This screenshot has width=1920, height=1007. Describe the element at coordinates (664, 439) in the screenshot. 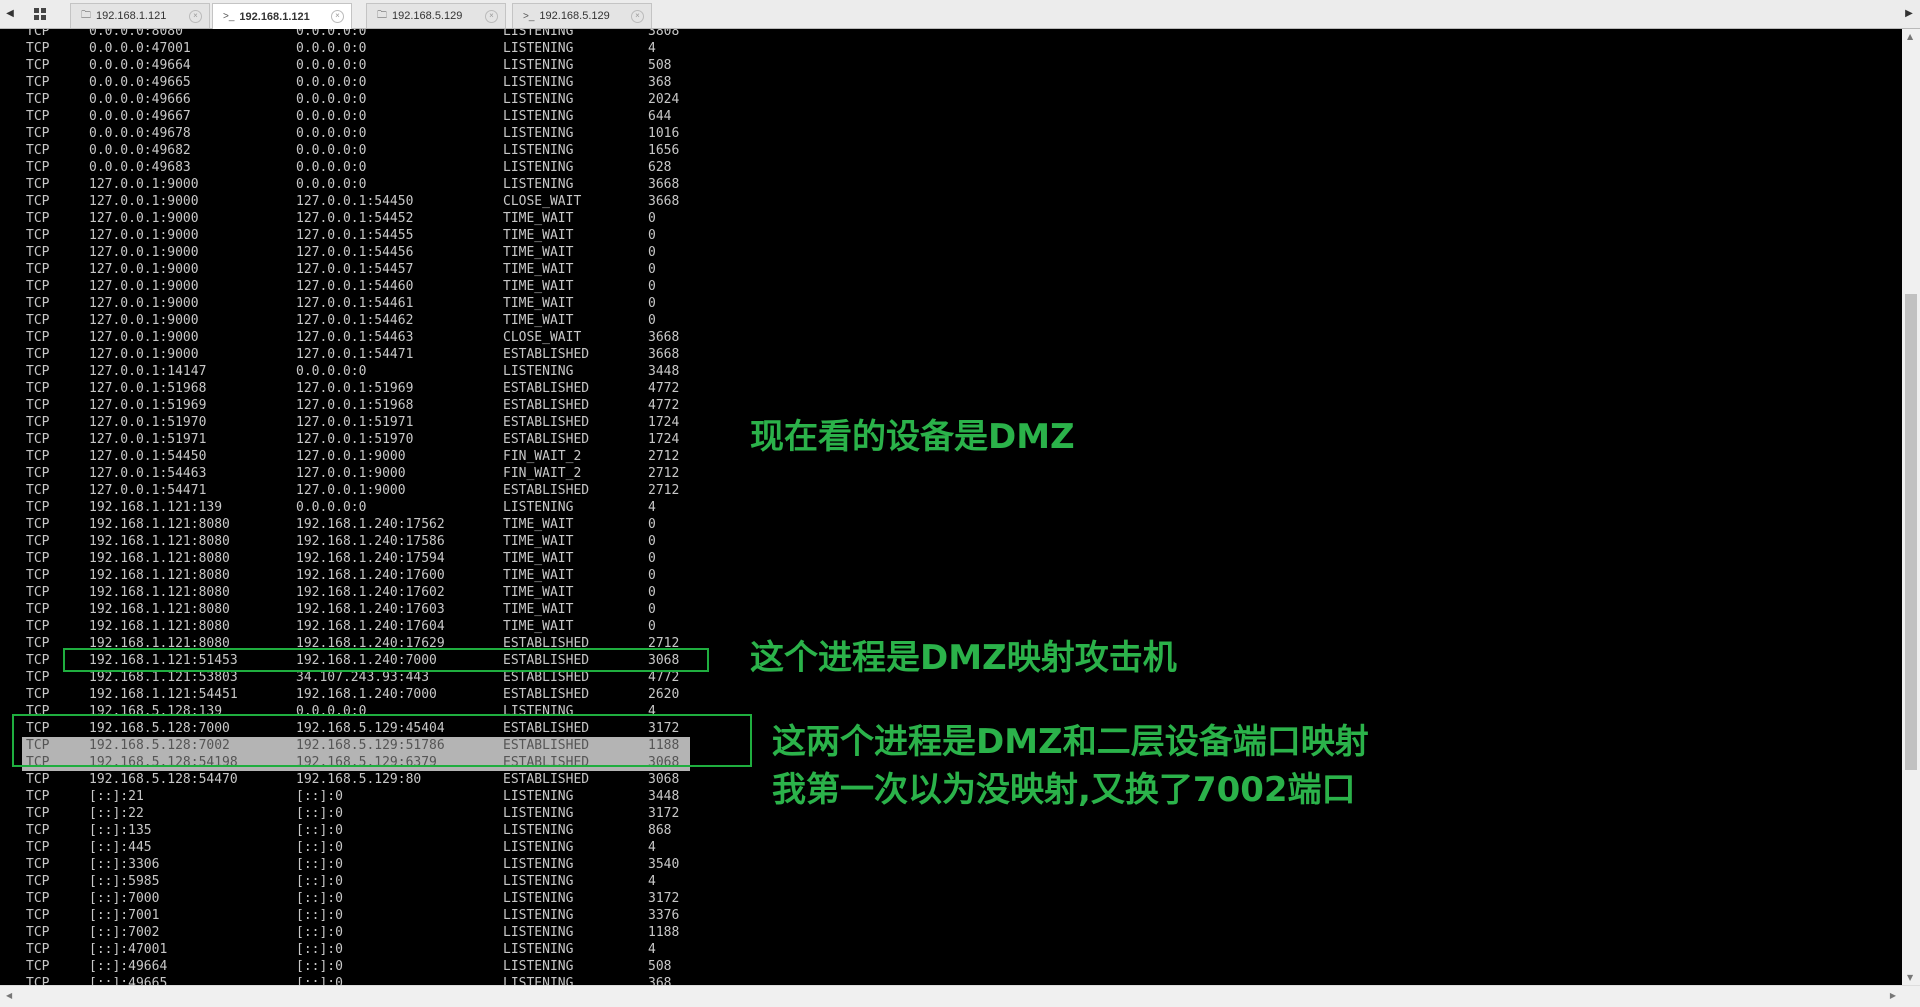

I see `pid-cell: 1724` at that location.